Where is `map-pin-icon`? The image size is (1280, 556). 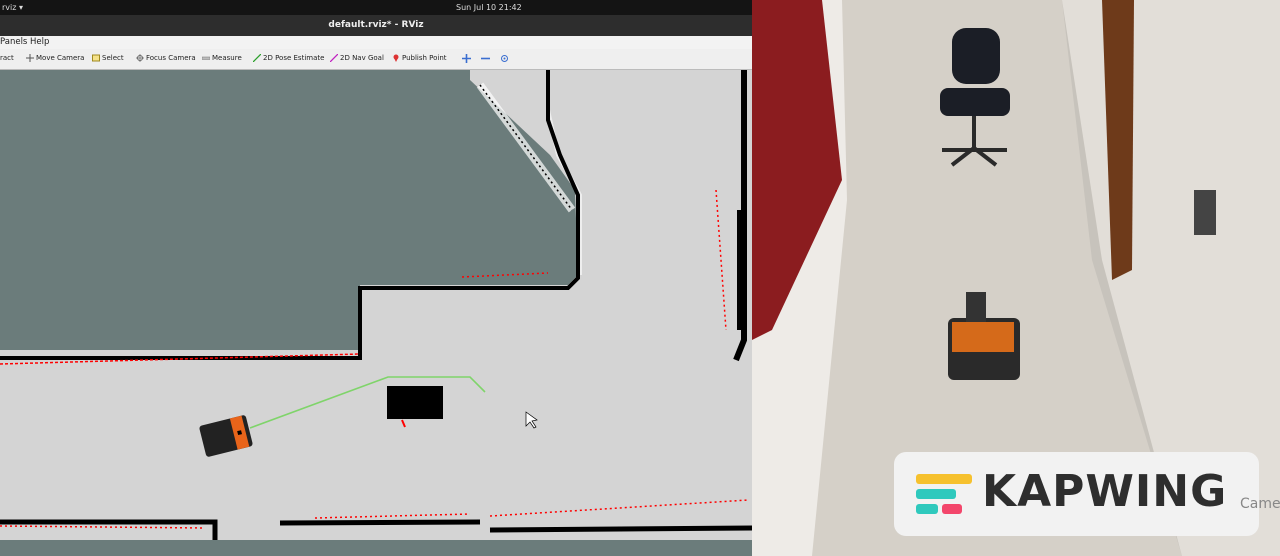 map-pin-icon is located at coordinates (396, 58).